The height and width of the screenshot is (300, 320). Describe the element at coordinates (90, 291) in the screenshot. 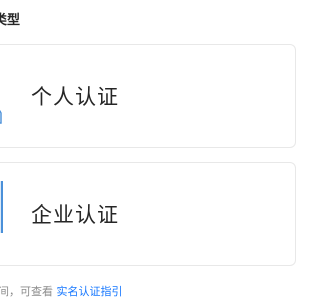

I see `auth-guide-link: 实名认证指引` at that location.